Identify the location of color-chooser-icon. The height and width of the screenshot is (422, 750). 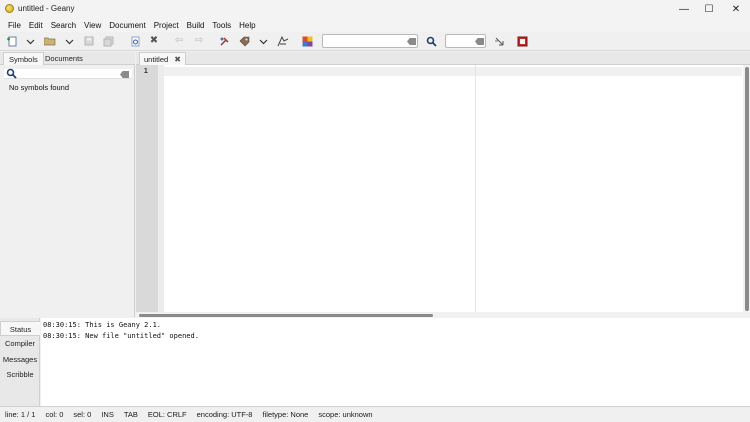
(307, 41).